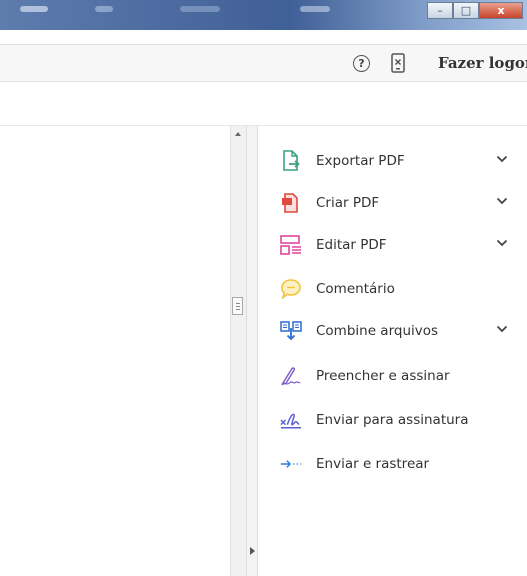 The height and width of the screenshot is (576, 527). What do you see at coordinates (440, 10) in the screenshot?
I see `minimize-button: –` at bounding box center [440, 10].